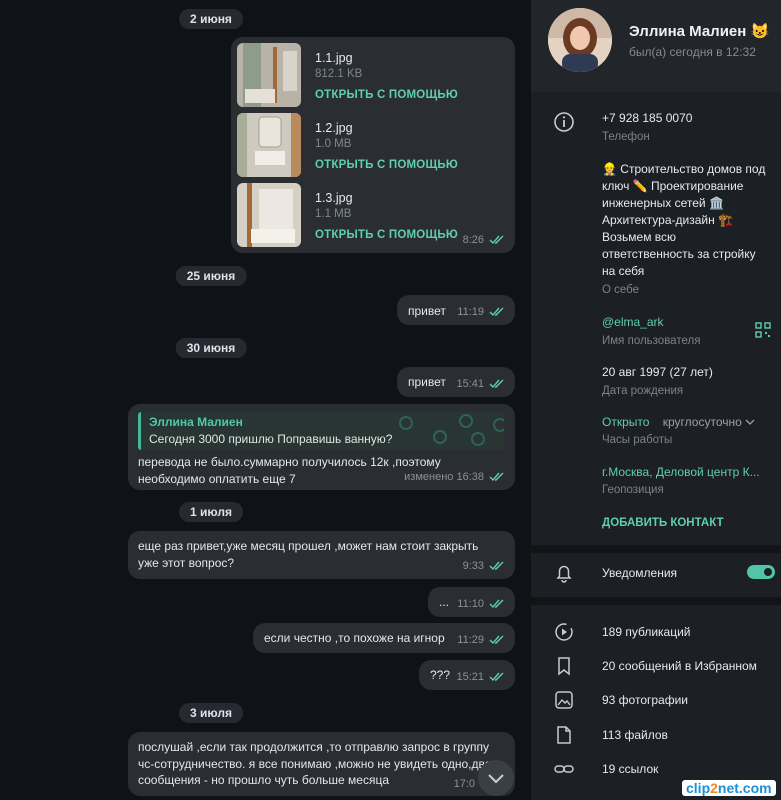 This screenshot has height=800, width=781. What do you see at coordinates (656, 735) in the screenshot?
I see `media-row-files: 113 файлов` at bounding box center [656, 735].